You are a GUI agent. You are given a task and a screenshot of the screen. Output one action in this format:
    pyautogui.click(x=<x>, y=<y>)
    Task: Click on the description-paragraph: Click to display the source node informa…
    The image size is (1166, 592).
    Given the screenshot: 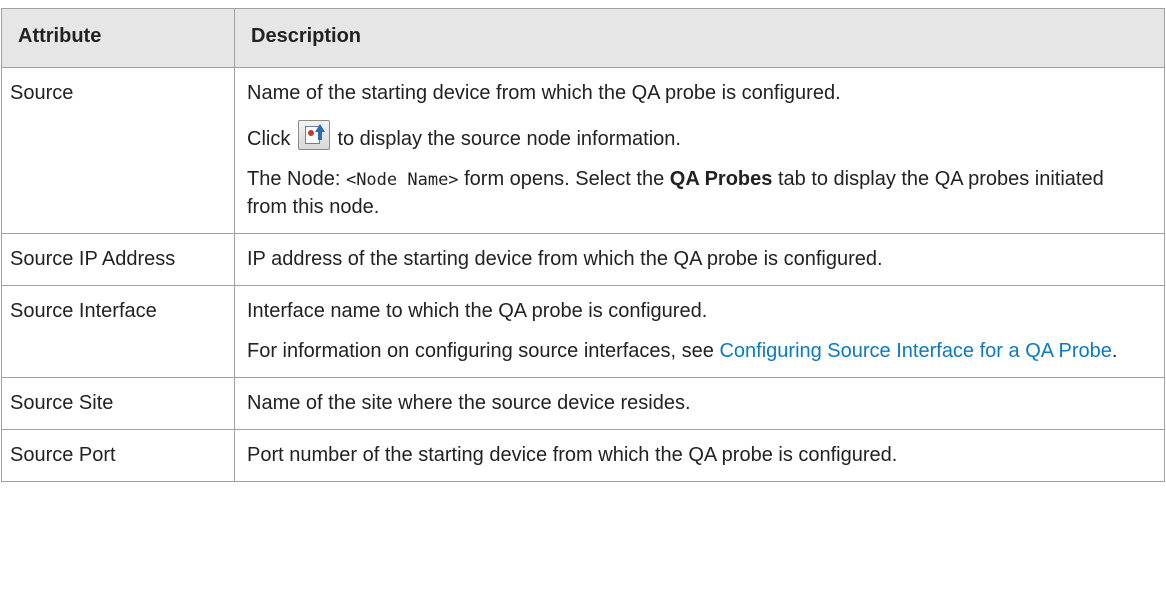 What is the action you would take?
    pyautogui.click(x=698, y=136)
    